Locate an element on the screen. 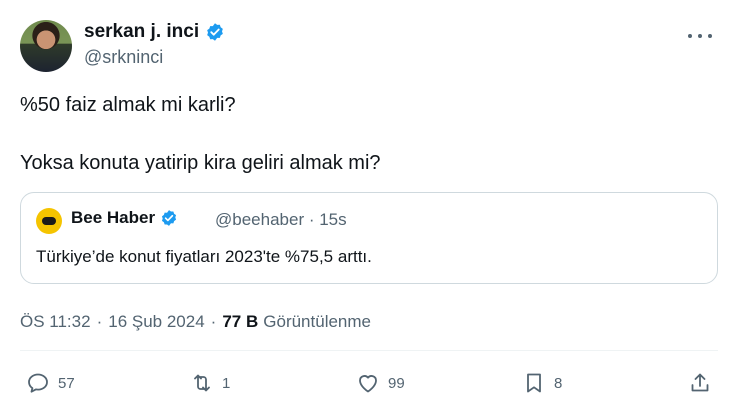  repost-count: 1 is located at coordinates (226, 383).